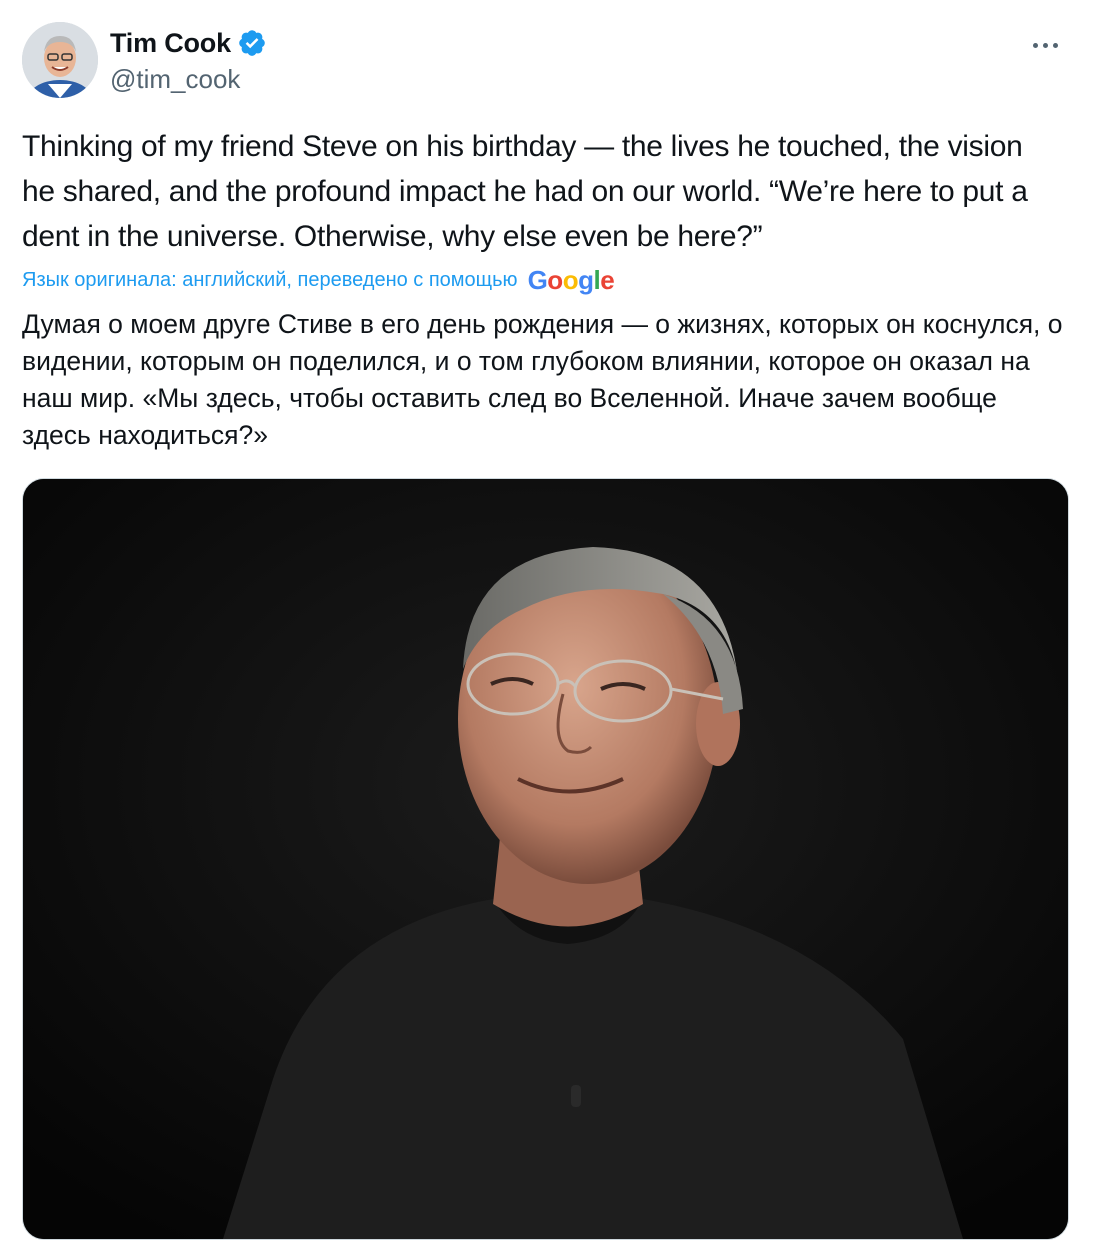 The image size is (1093, 1240). Describe the element at coordinates (170, 43) in the screenshot. I see `author-name: Tim Cook` at that location.